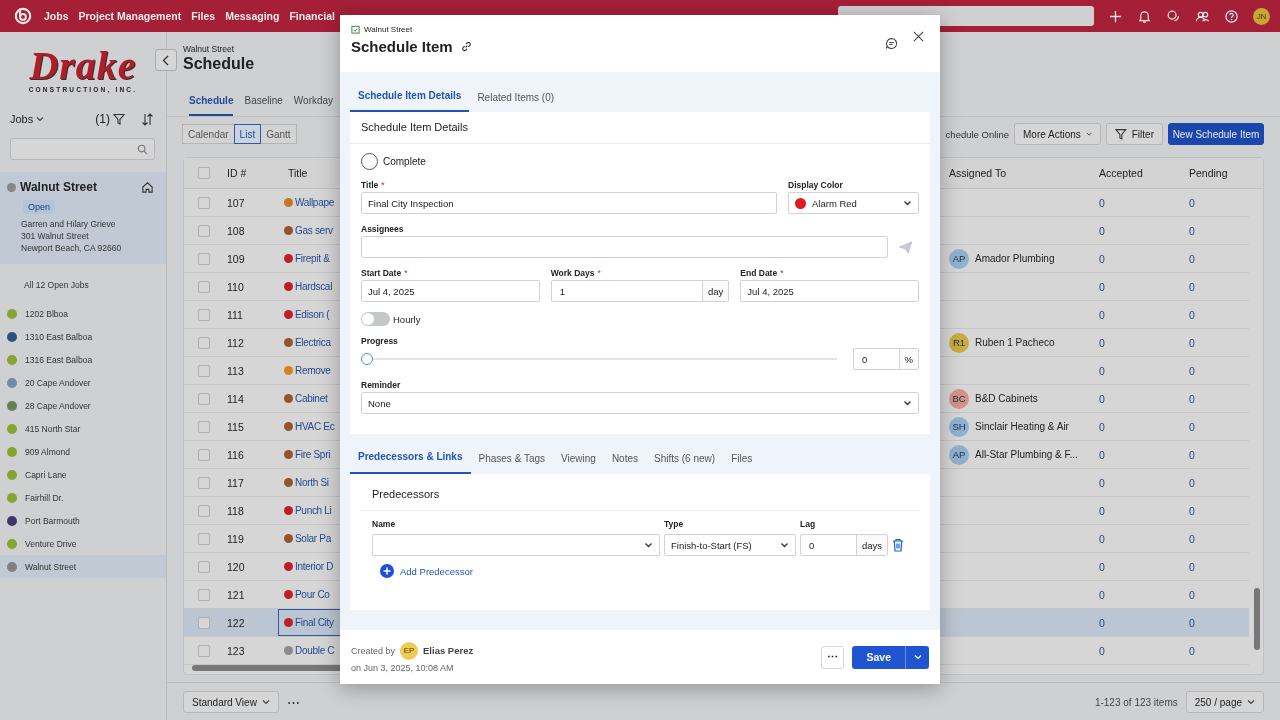 Image resolution: width=1280 pixels, height=720 pixels. What do you see at coordinates (375, 319) in the screenshot?
I see `hourly-toggle` at bounding box center [375, 319].